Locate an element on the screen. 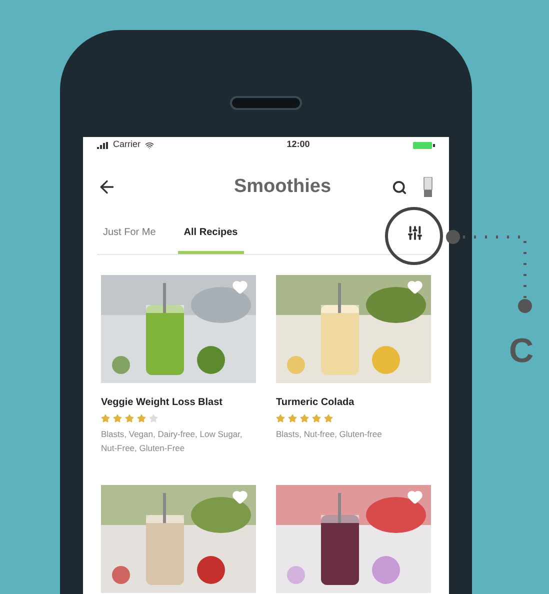  tab: Just For Me is located at coordinates (129, 232).